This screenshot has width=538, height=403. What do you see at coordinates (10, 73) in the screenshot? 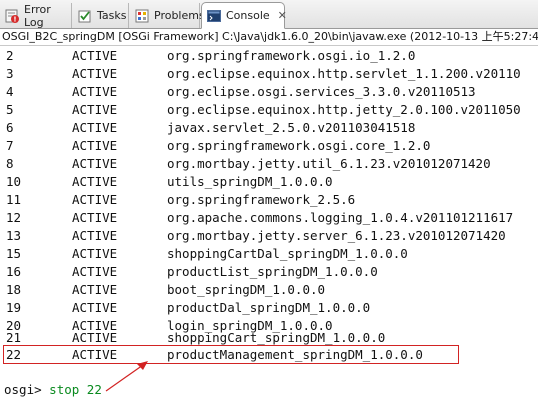
I see `bundle-id: 3` at bounding box center [10, 73].